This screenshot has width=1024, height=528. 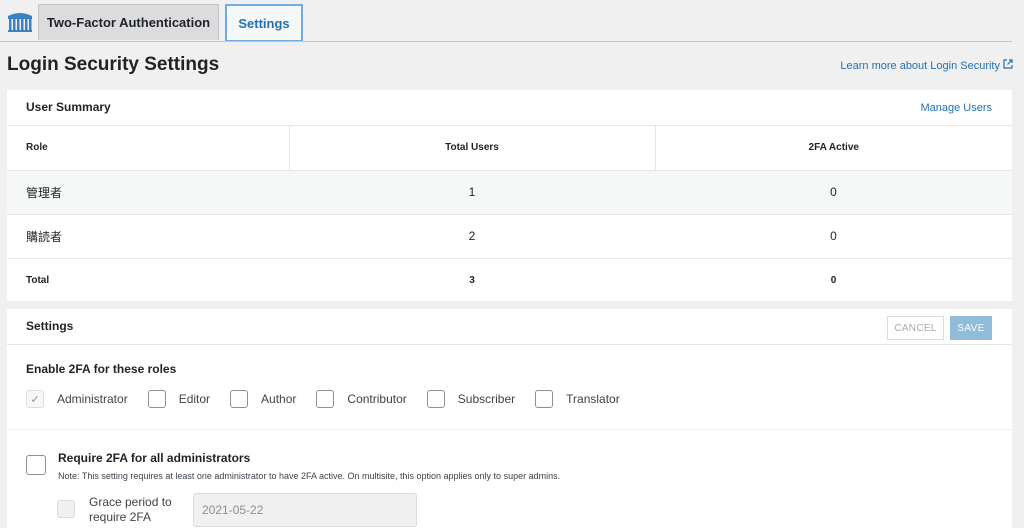 I want to click on top-navigation: Two-Factor Authentication Settings, so click(x=512, y=21).